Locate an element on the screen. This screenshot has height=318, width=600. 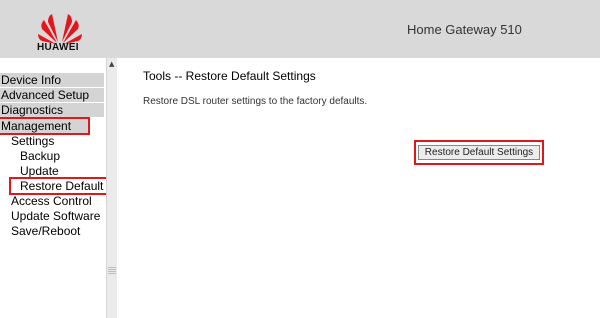
nav-update: Update is located at coordinates (39, 171).